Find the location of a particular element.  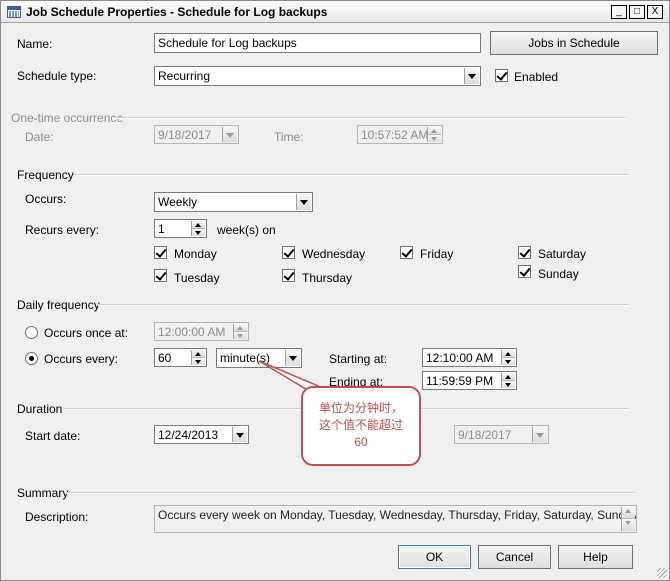

maximize-button: □ is located at coordinates (637, 12).